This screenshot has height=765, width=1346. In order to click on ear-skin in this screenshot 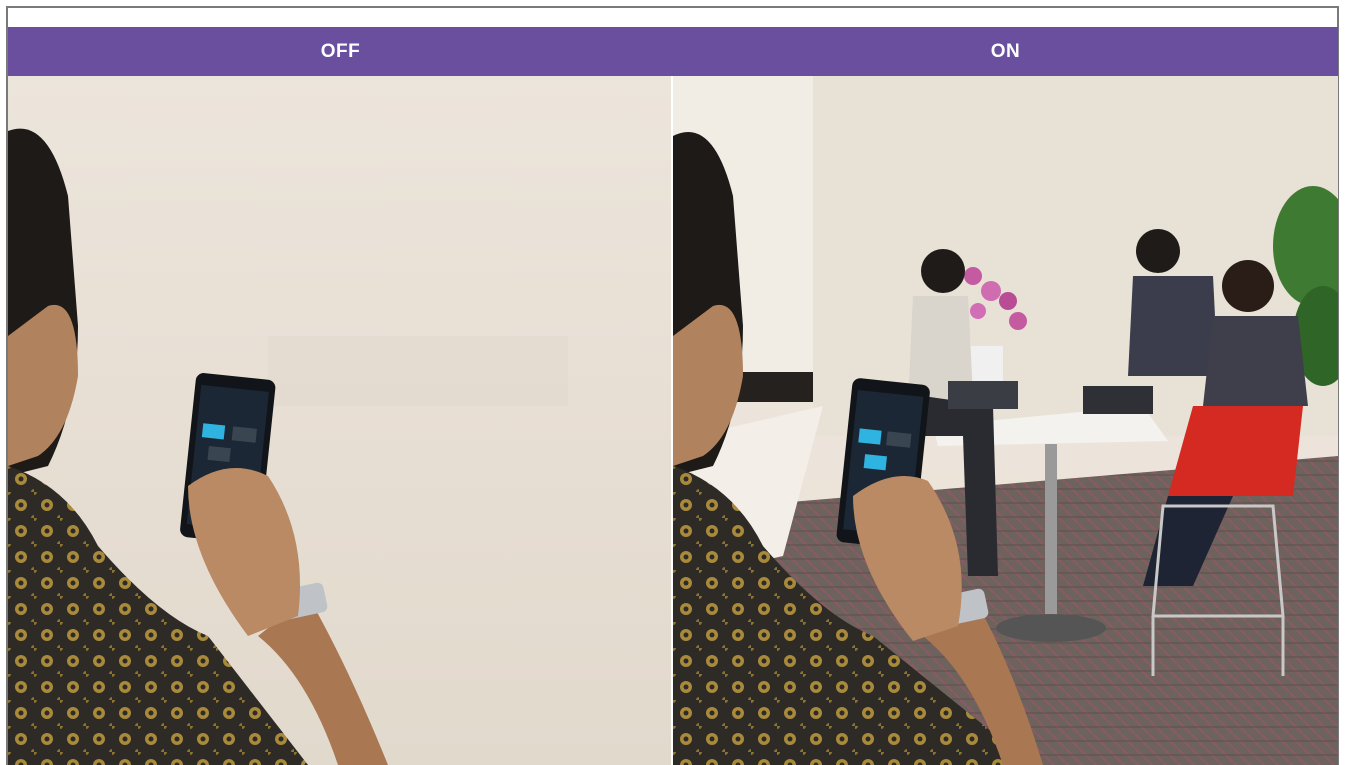, I will do `click(43, 385)`.